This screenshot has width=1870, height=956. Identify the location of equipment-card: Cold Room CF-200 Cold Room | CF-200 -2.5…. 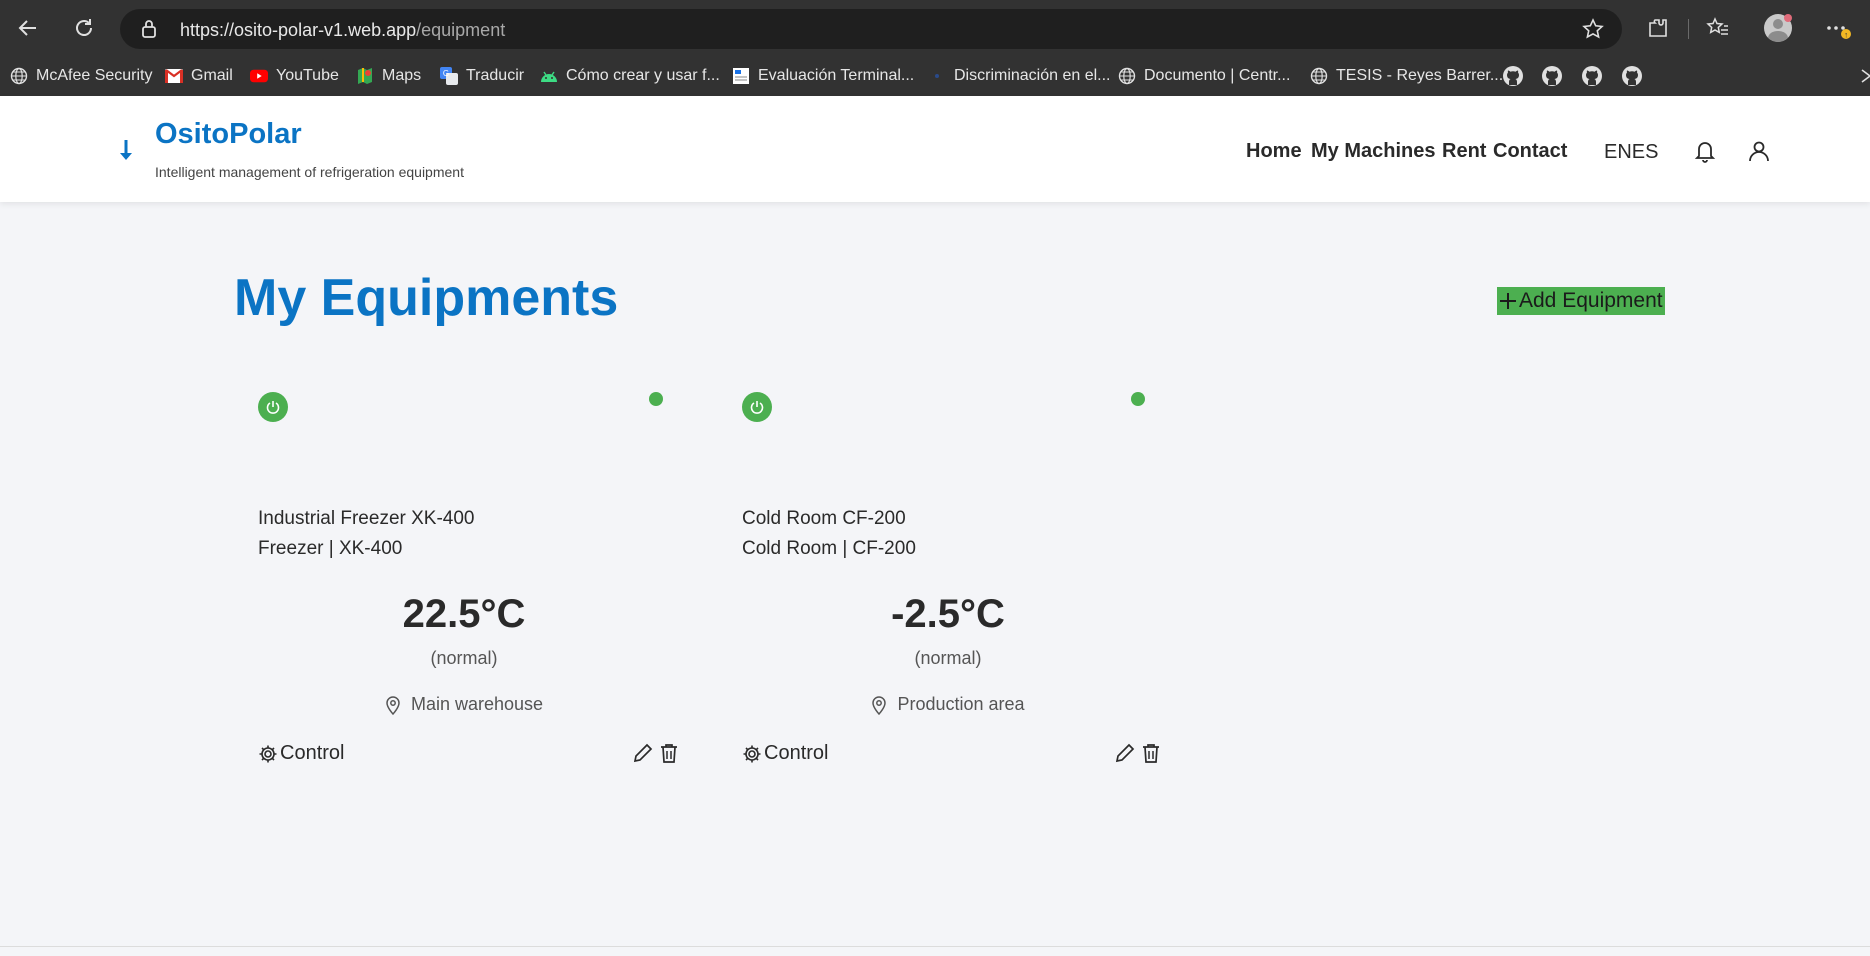
(948, 580).